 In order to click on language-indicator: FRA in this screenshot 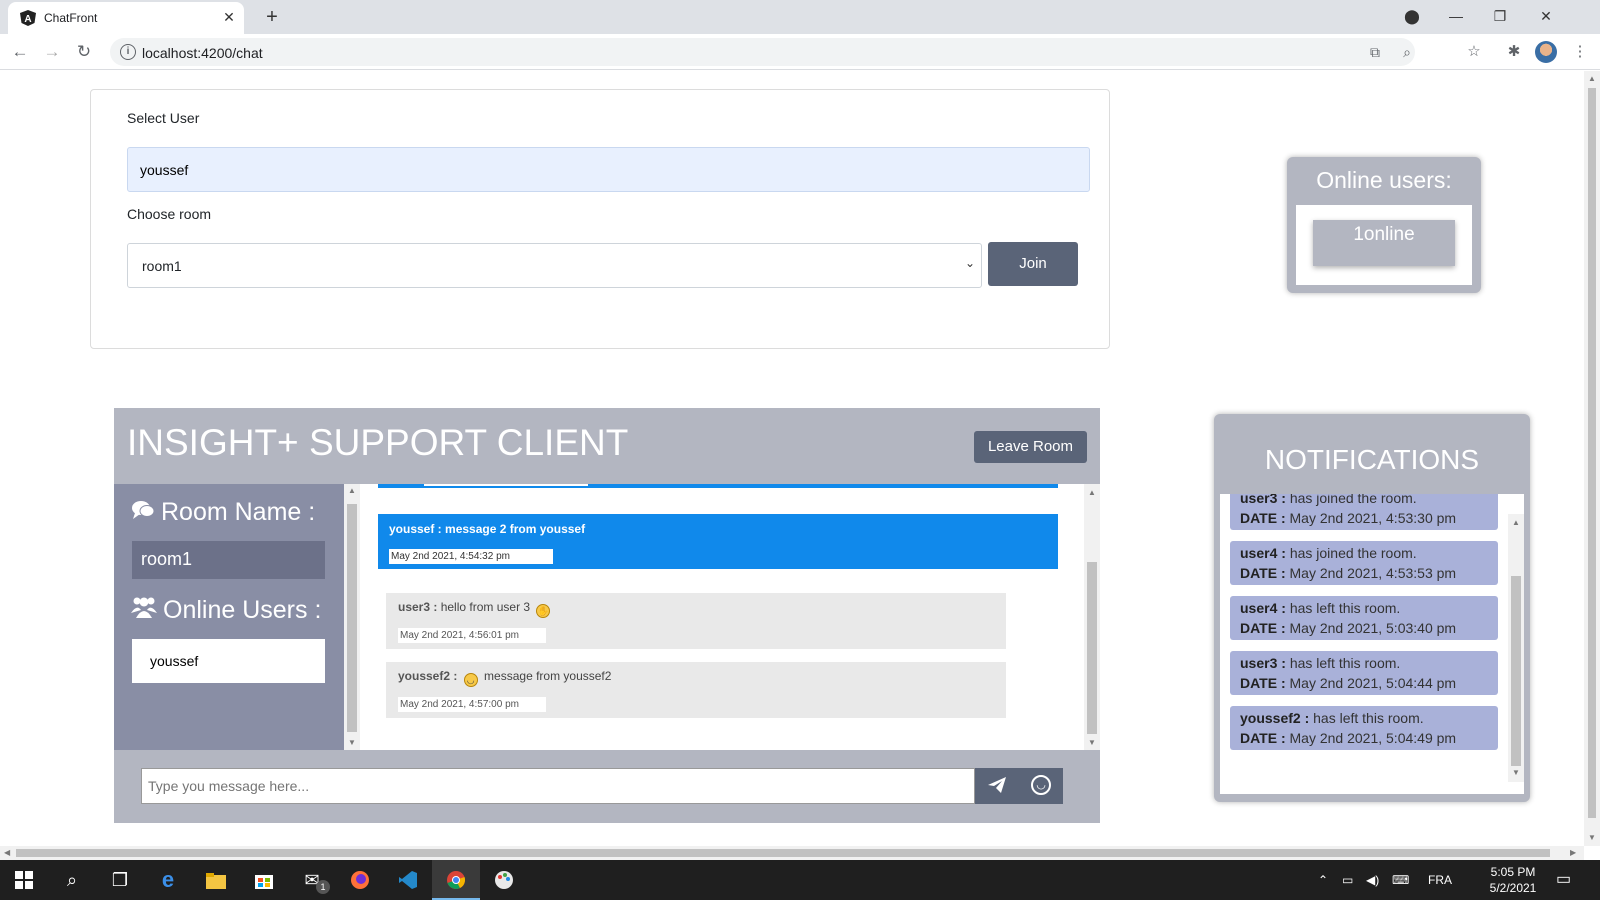, I will do `click(1440, 880)`.